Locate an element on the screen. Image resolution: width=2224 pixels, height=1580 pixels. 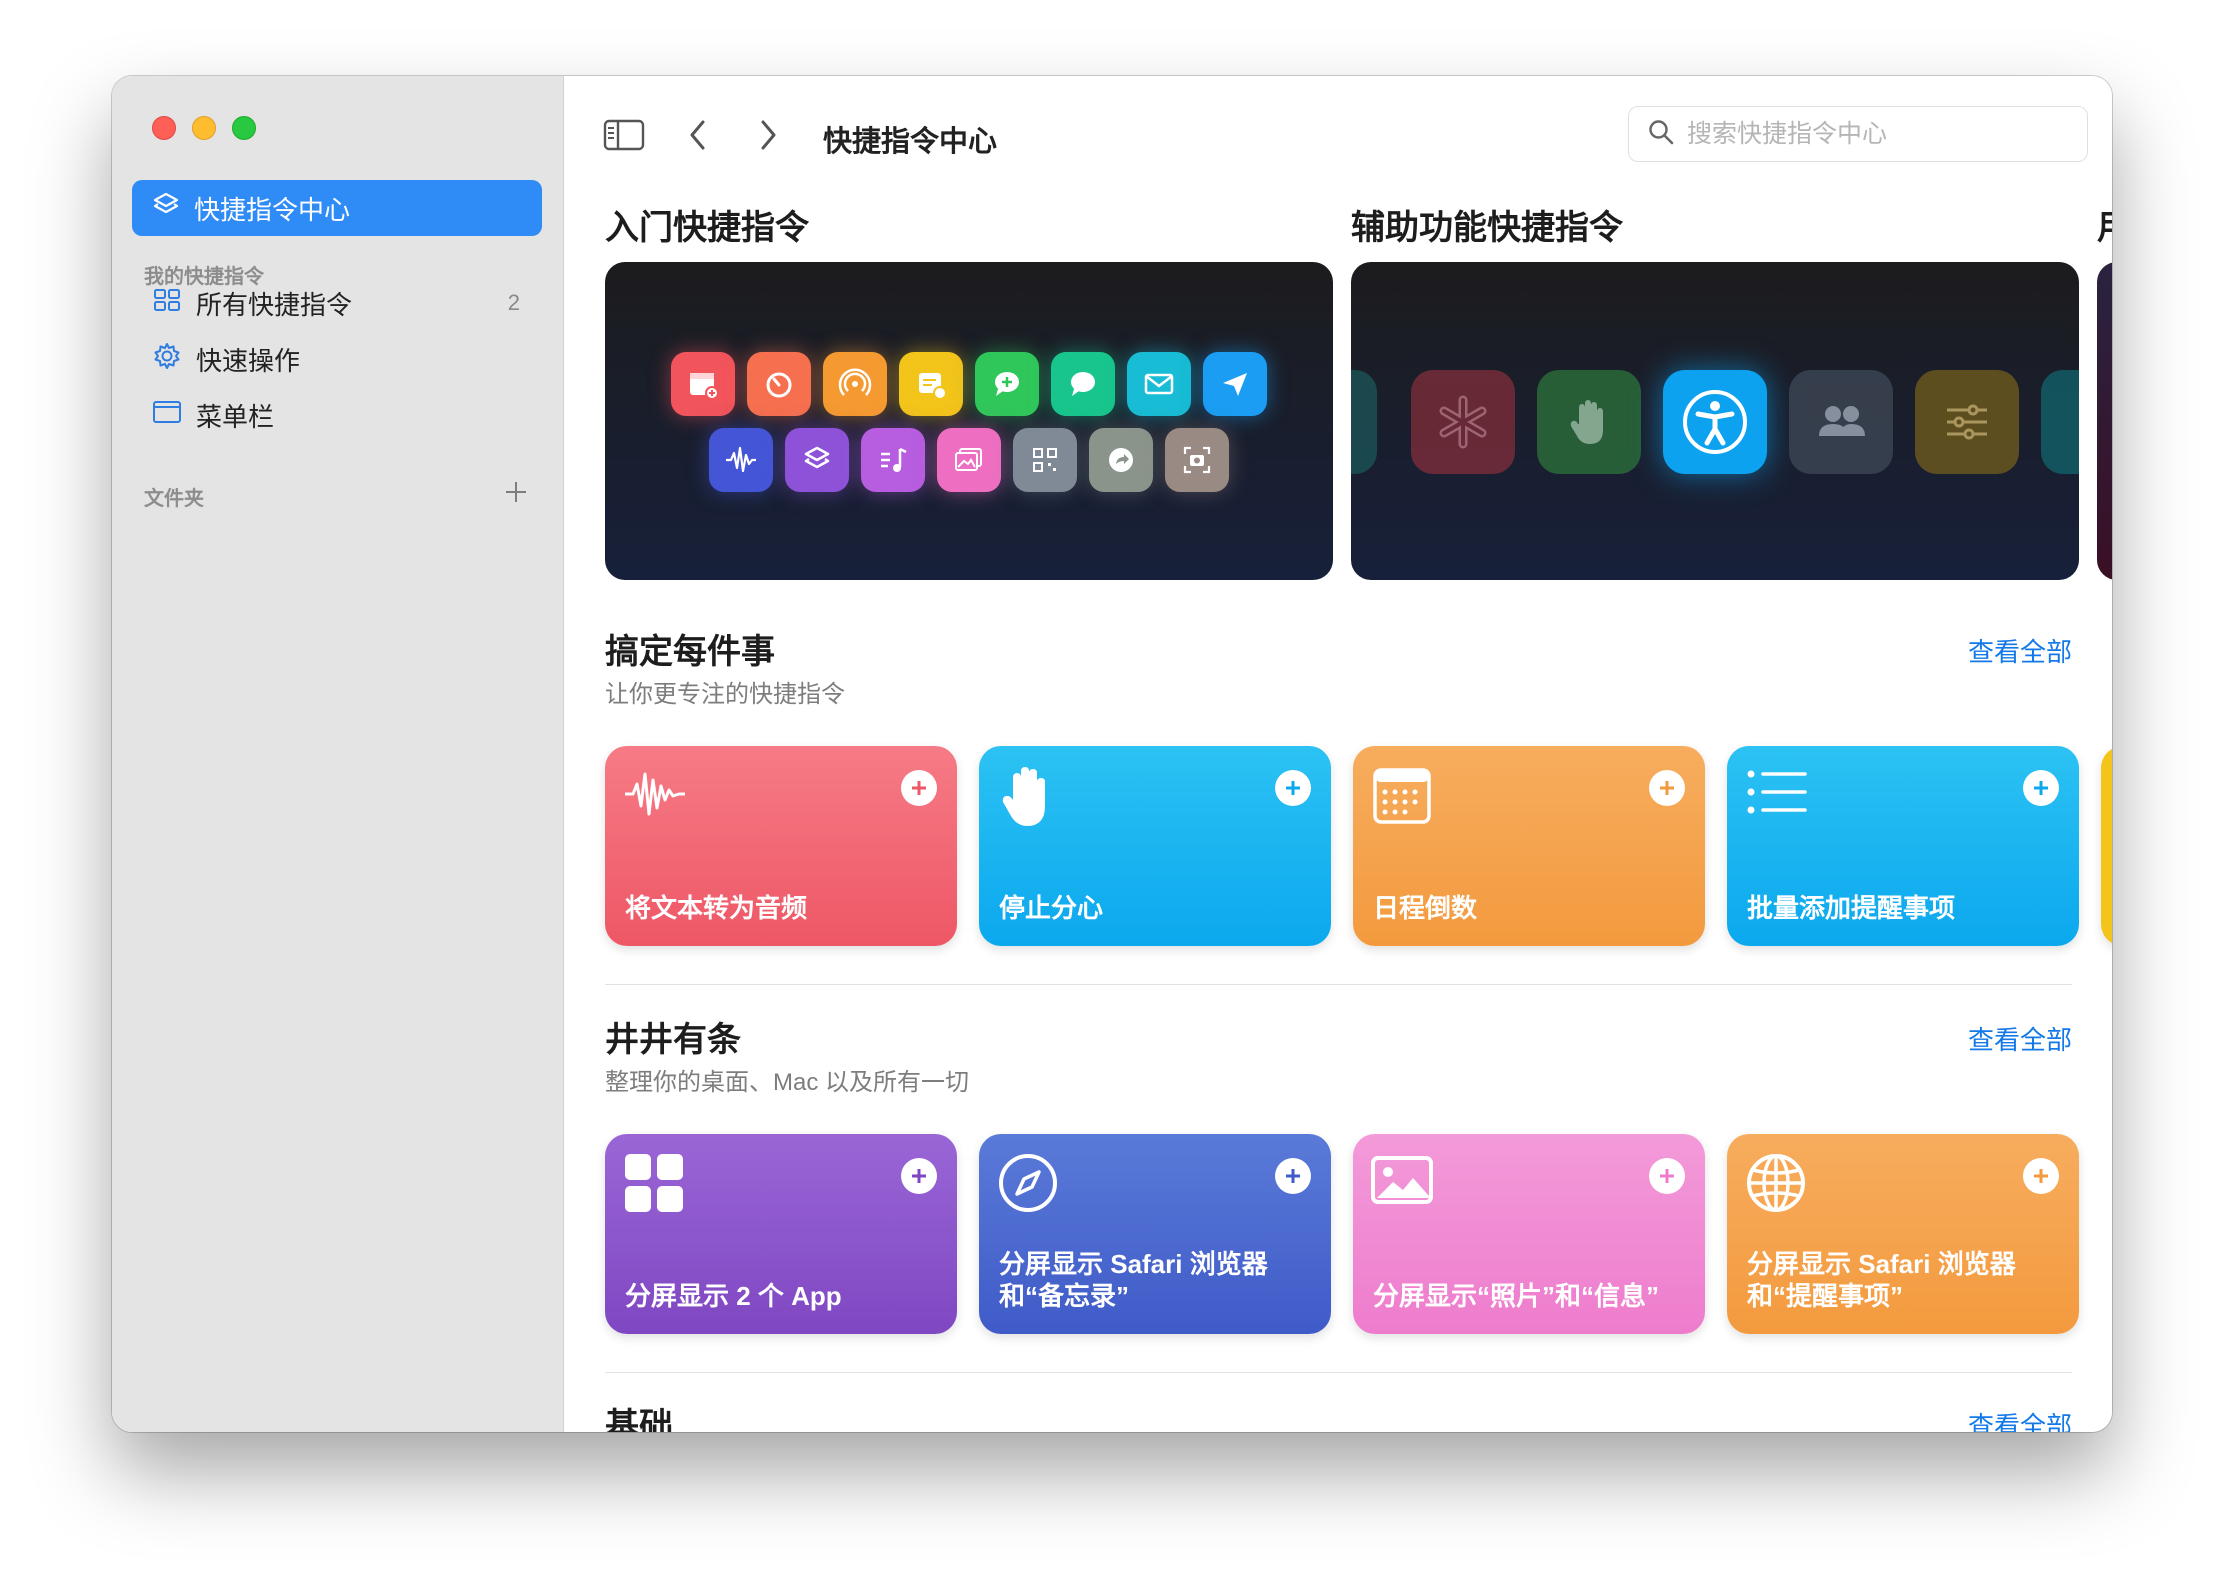
qr-code-icon is located at coordinates (1045, 460).